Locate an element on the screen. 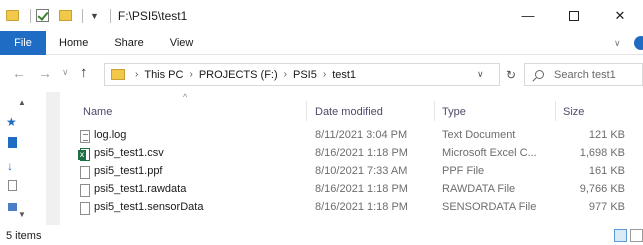  file-type: RAWDATA File is located at coordinates (479, 189).